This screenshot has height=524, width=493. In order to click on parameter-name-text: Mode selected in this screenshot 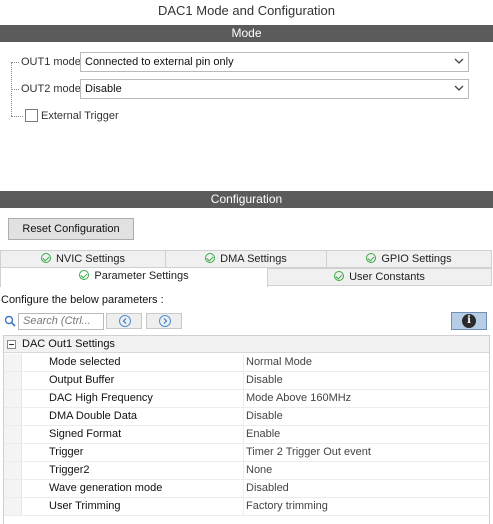, I will do `click(85, 362)`.